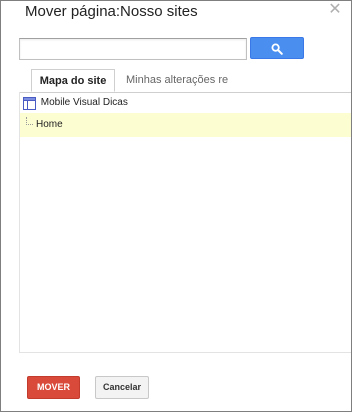  What do you see at coordinates (133, 49) in the screenshot?
I see `search-input` at bounding box center [133, 49].